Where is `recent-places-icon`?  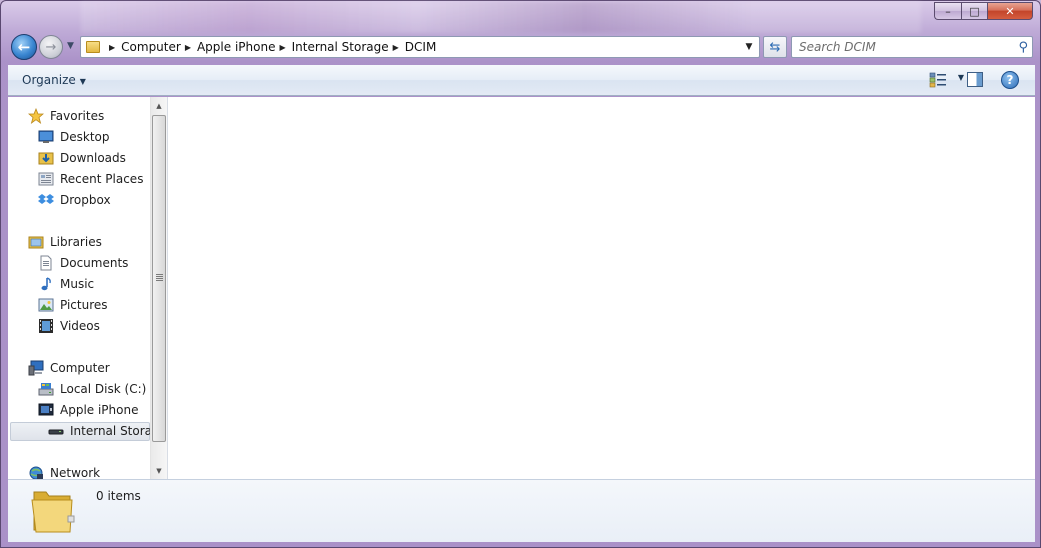
recent-places-icon is located at coordinates (46, 179).